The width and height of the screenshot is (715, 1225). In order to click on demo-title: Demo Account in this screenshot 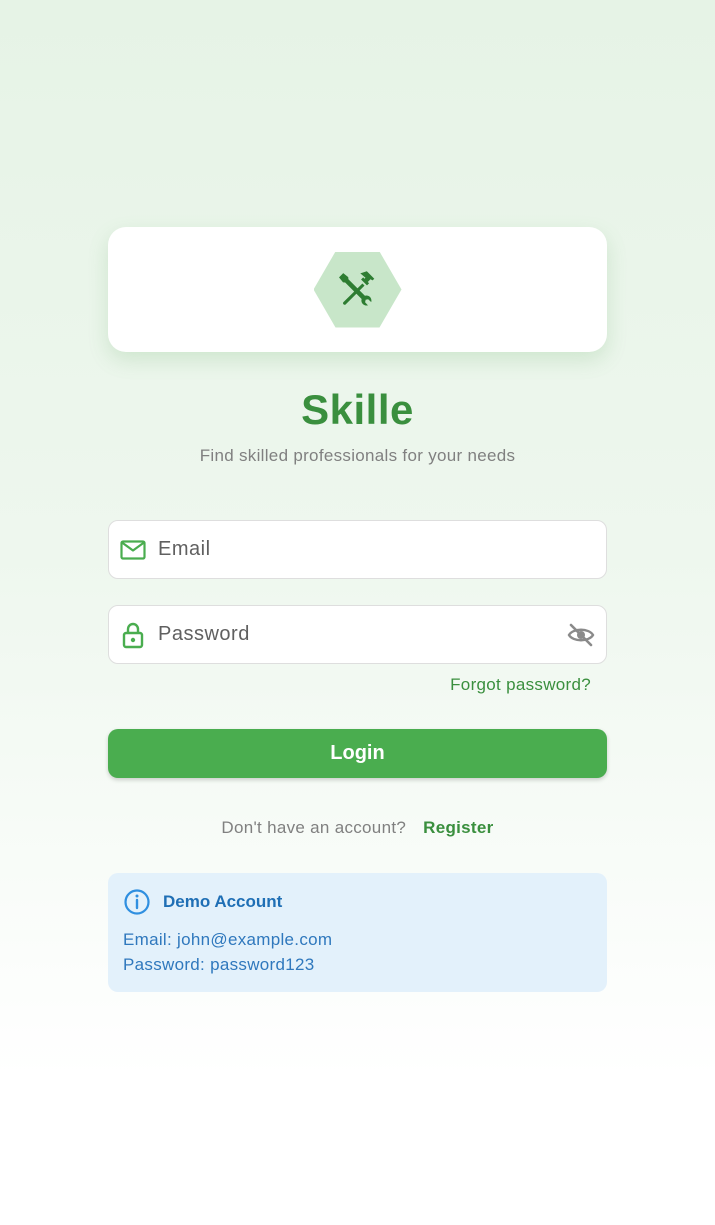, I will do `click(223, 902)`.